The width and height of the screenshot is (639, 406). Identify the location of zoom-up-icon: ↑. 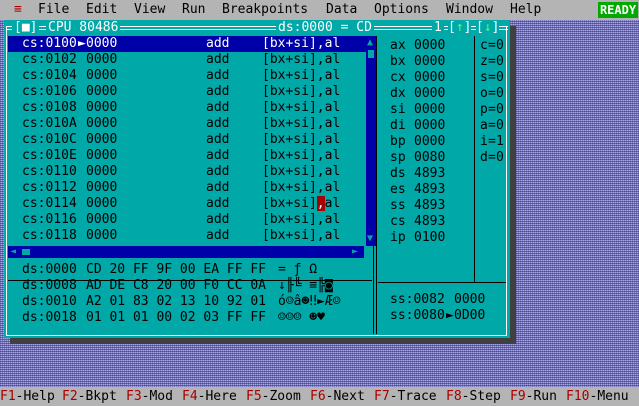
(460, 27).